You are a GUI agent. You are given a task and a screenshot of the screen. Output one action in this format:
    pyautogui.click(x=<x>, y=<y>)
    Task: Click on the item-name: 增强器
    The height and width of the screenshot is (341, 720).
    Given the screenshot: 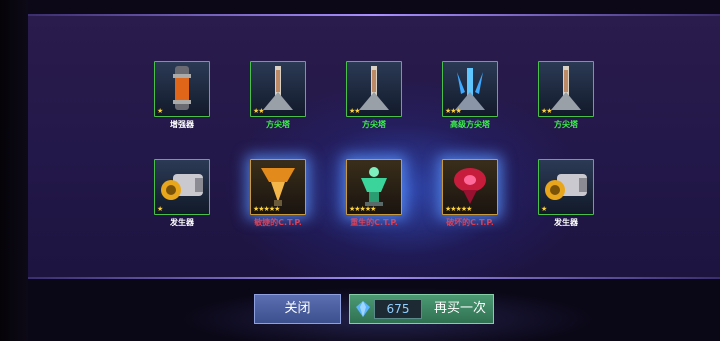 What is the action you would take?
    pyautogui.click(x=182, y=124)
    